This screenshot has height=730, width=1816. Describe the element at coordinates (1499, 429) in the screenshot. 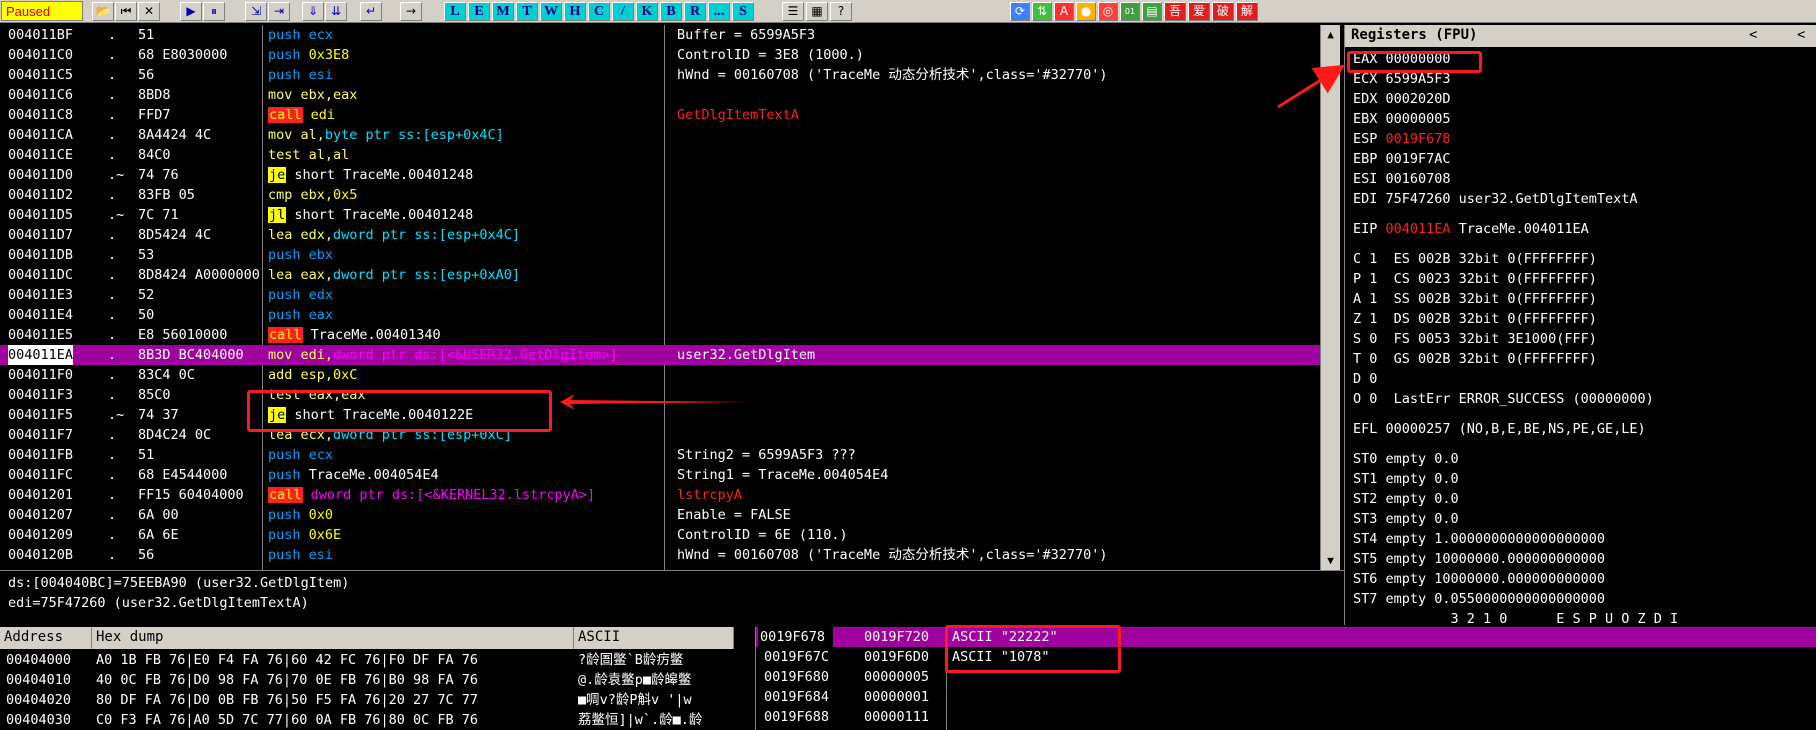

I see `register-line: EFL 00000257 (NO,B,E,BE,NS,PE,GE,LE)` at that location.